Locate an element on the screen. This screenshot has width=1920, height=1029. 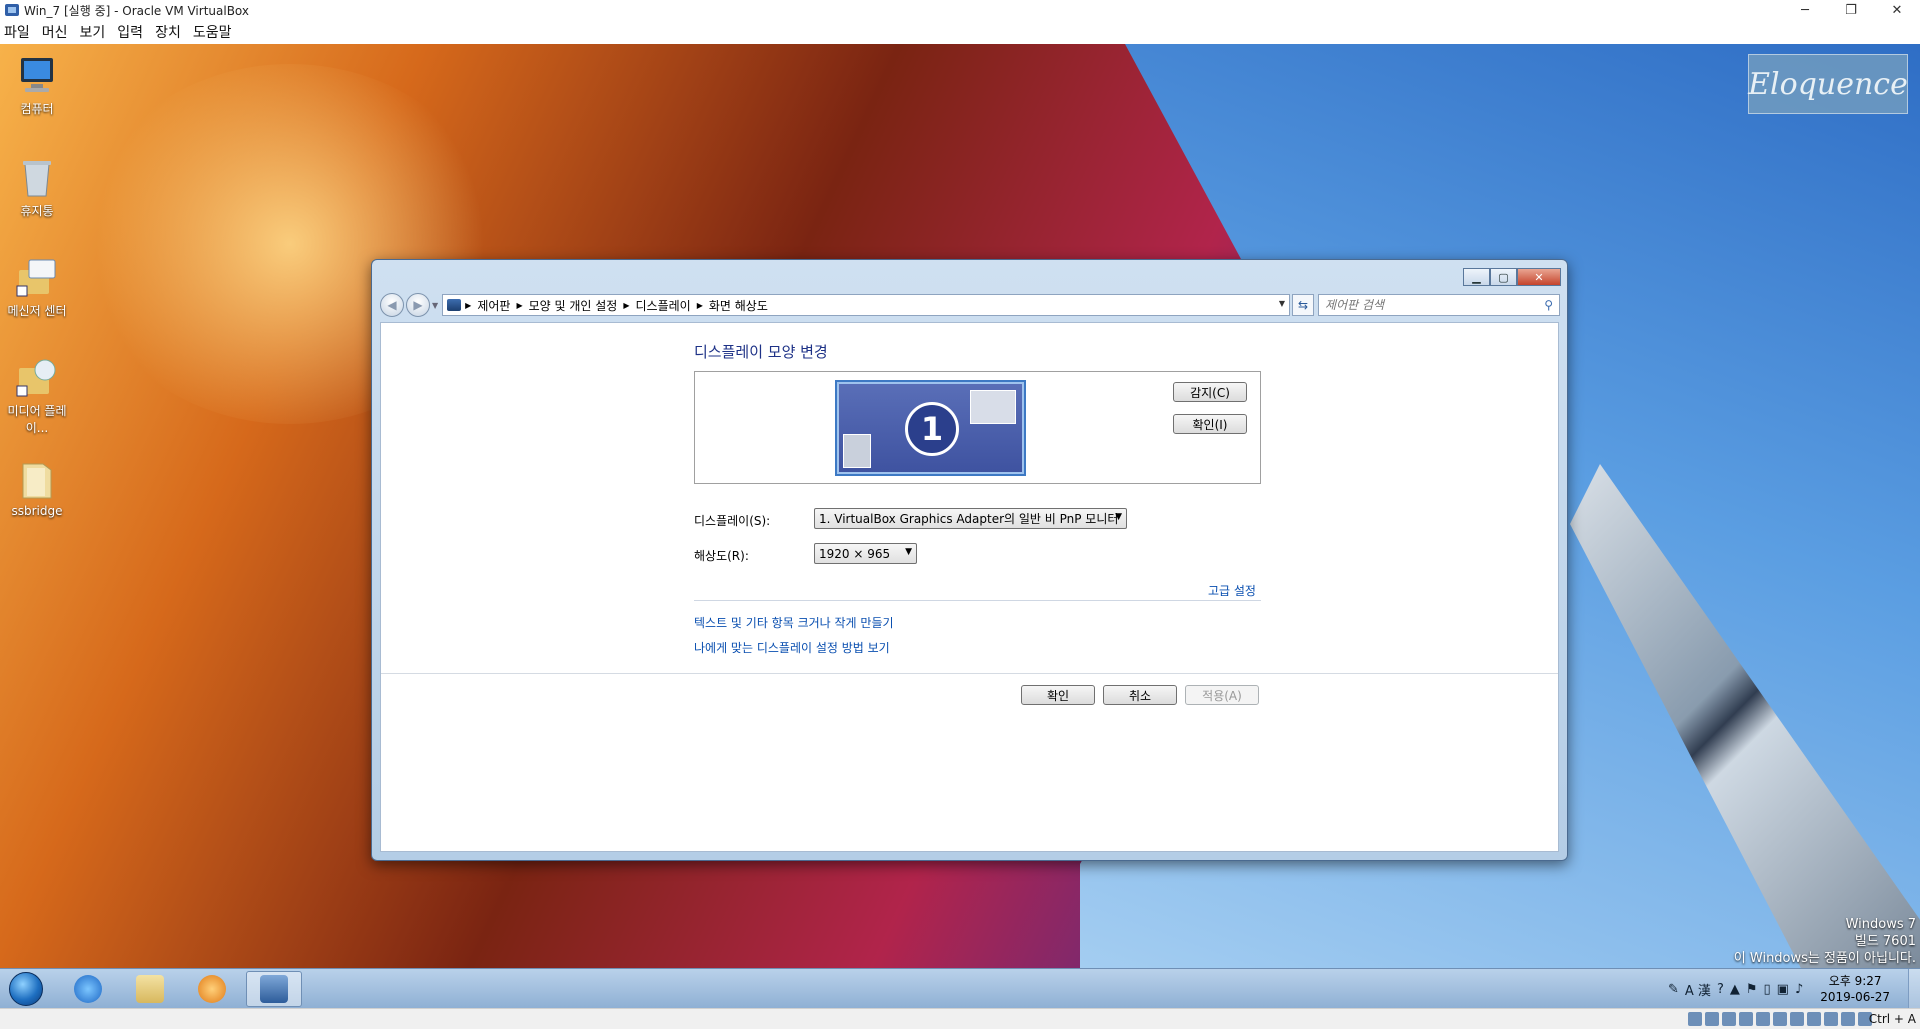
display-icon is located at coordinates (1797, 1019).